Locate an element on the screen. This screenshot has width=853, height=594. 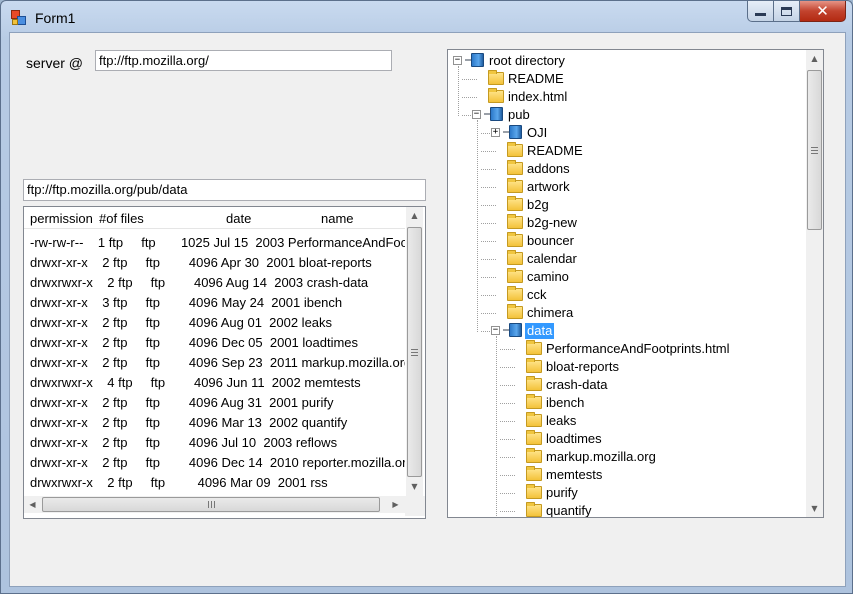
horizontal-scroll-thumb is located at coordinates (211, 504).